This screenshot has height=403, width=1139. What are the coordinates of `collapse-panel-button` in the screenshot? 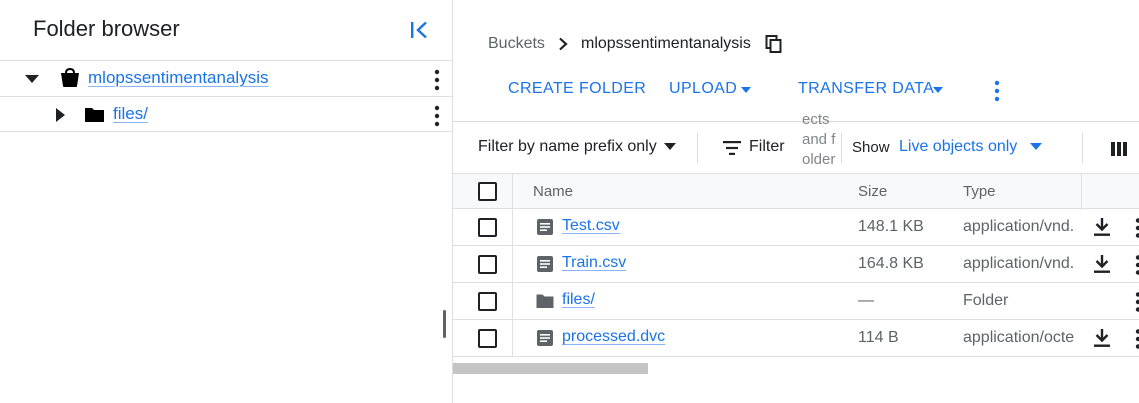 It's located at (419, 30).